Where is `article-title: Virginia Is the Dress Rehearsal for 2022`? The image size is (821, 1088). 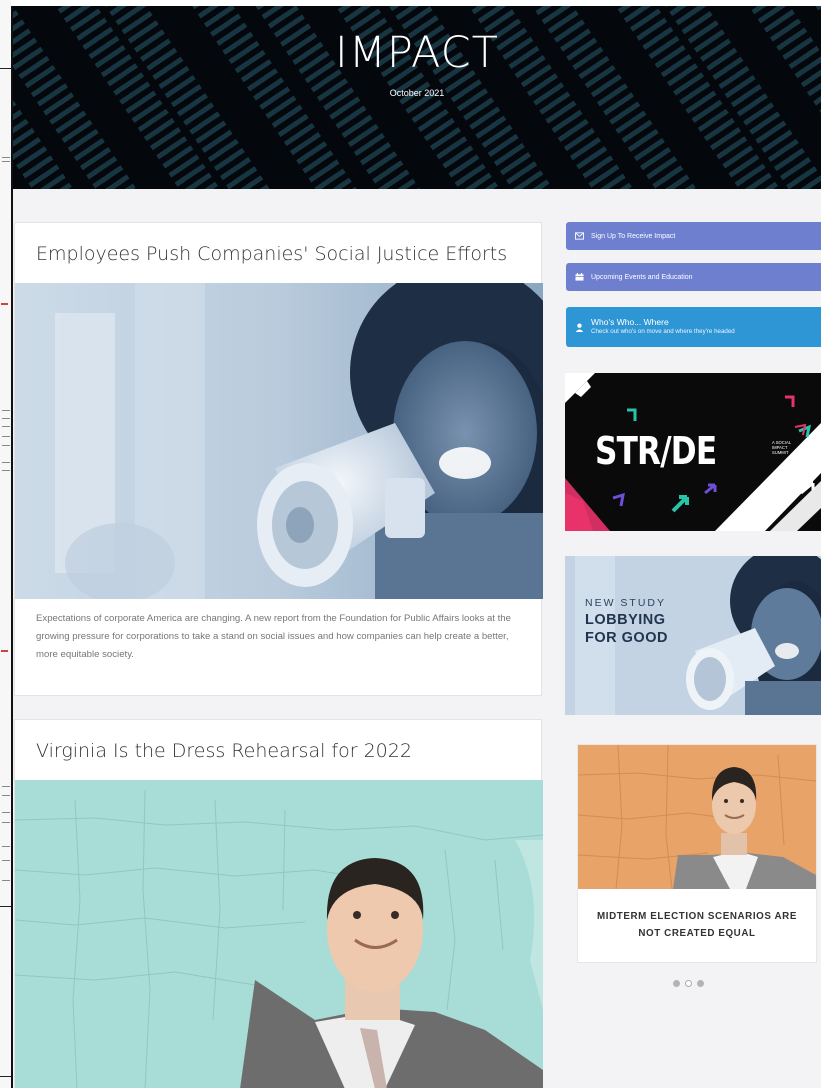
article-title: Virginia Is the Dress Rehearsal for 2022 is located at coordinates (224, 751).